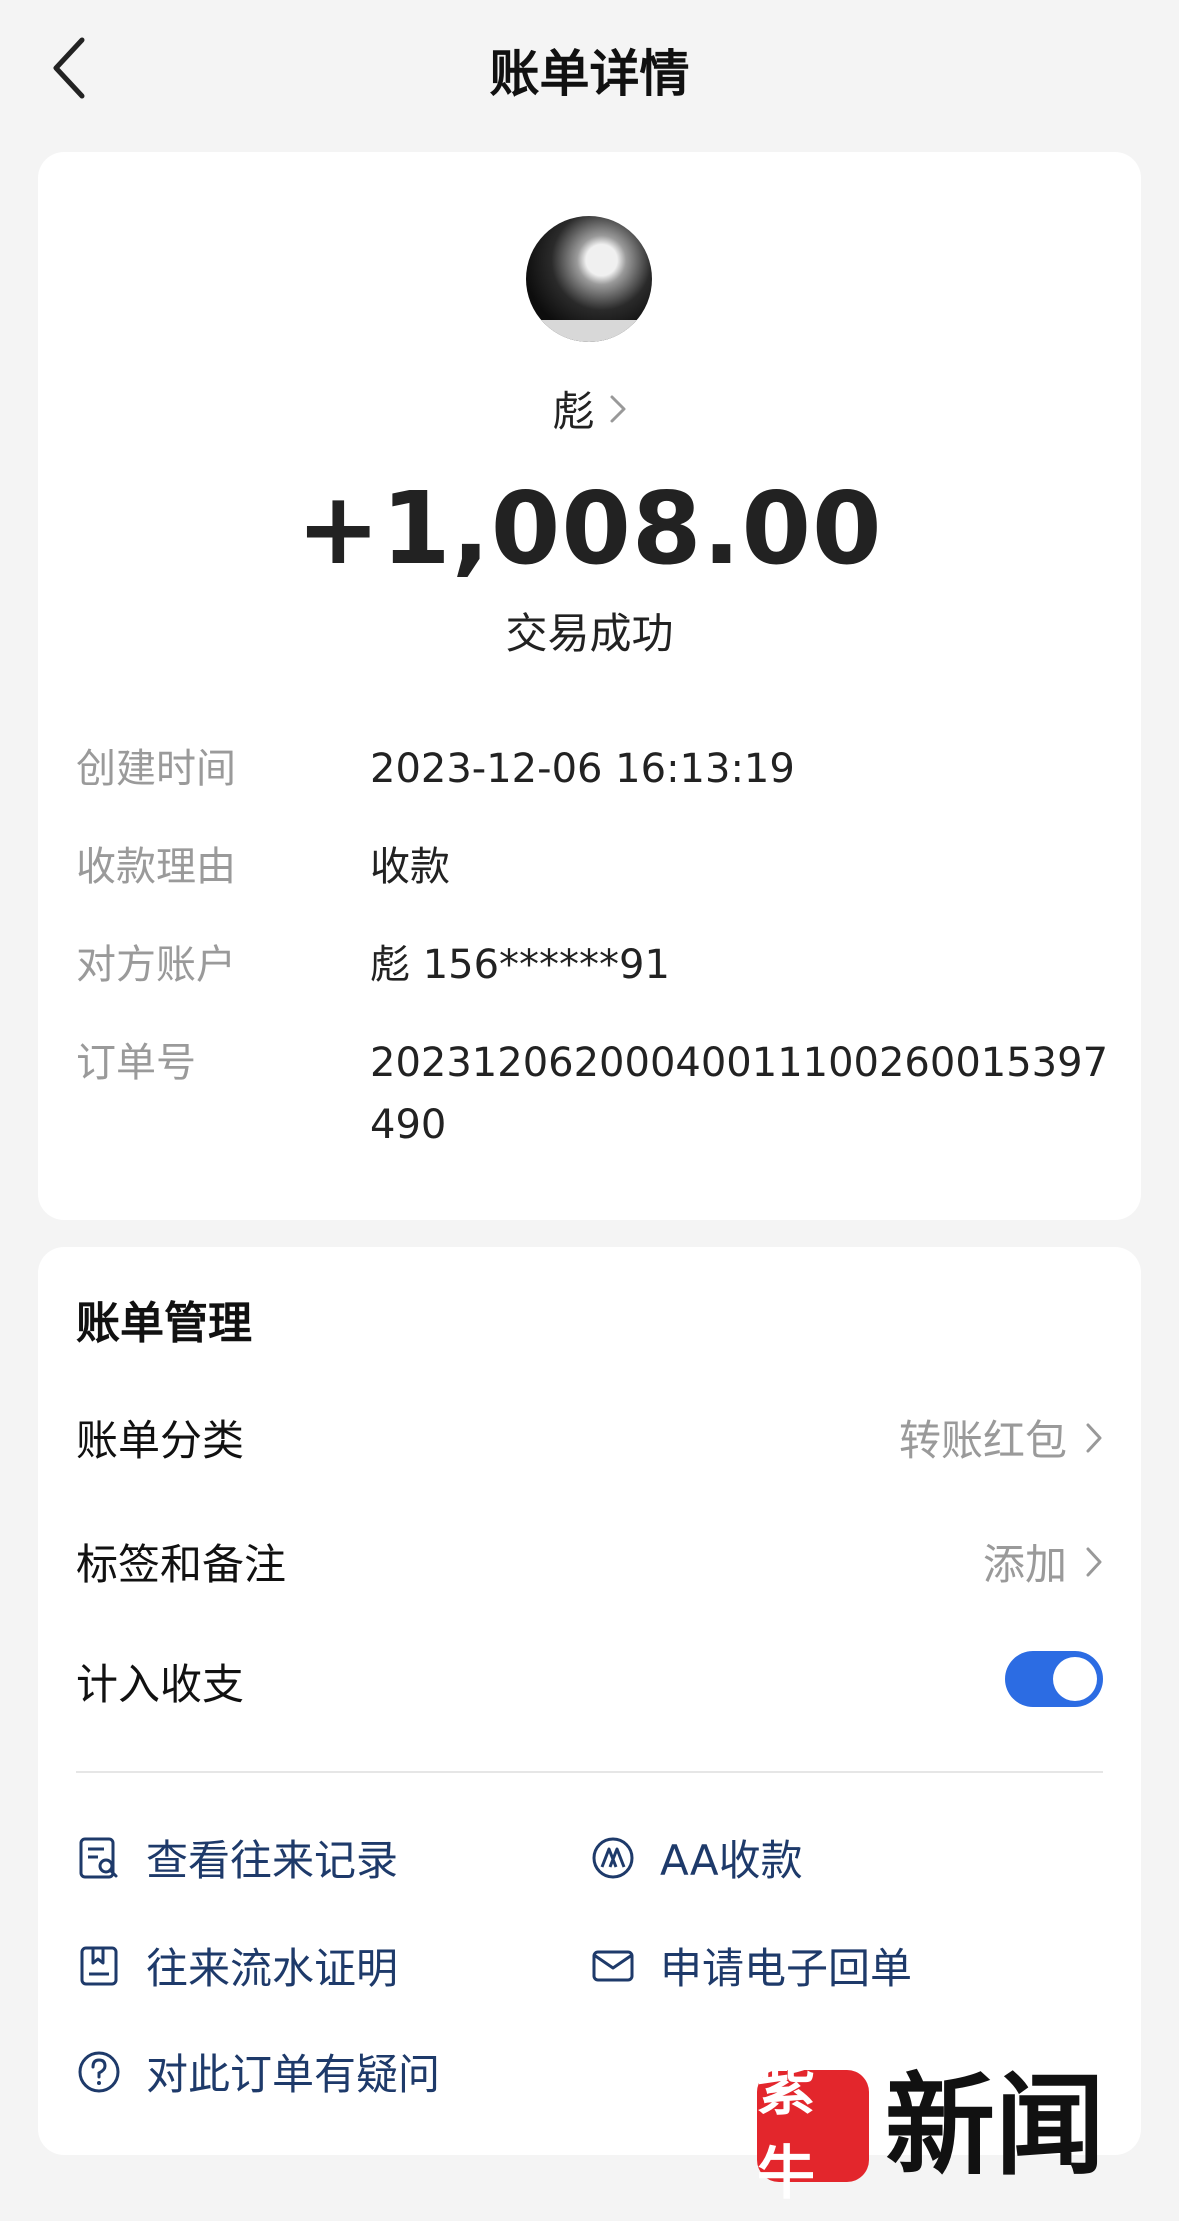 The width and height of the screenshot is (1179, 2221). I want to click on row-label: 计入收支, so click(160, 1684).